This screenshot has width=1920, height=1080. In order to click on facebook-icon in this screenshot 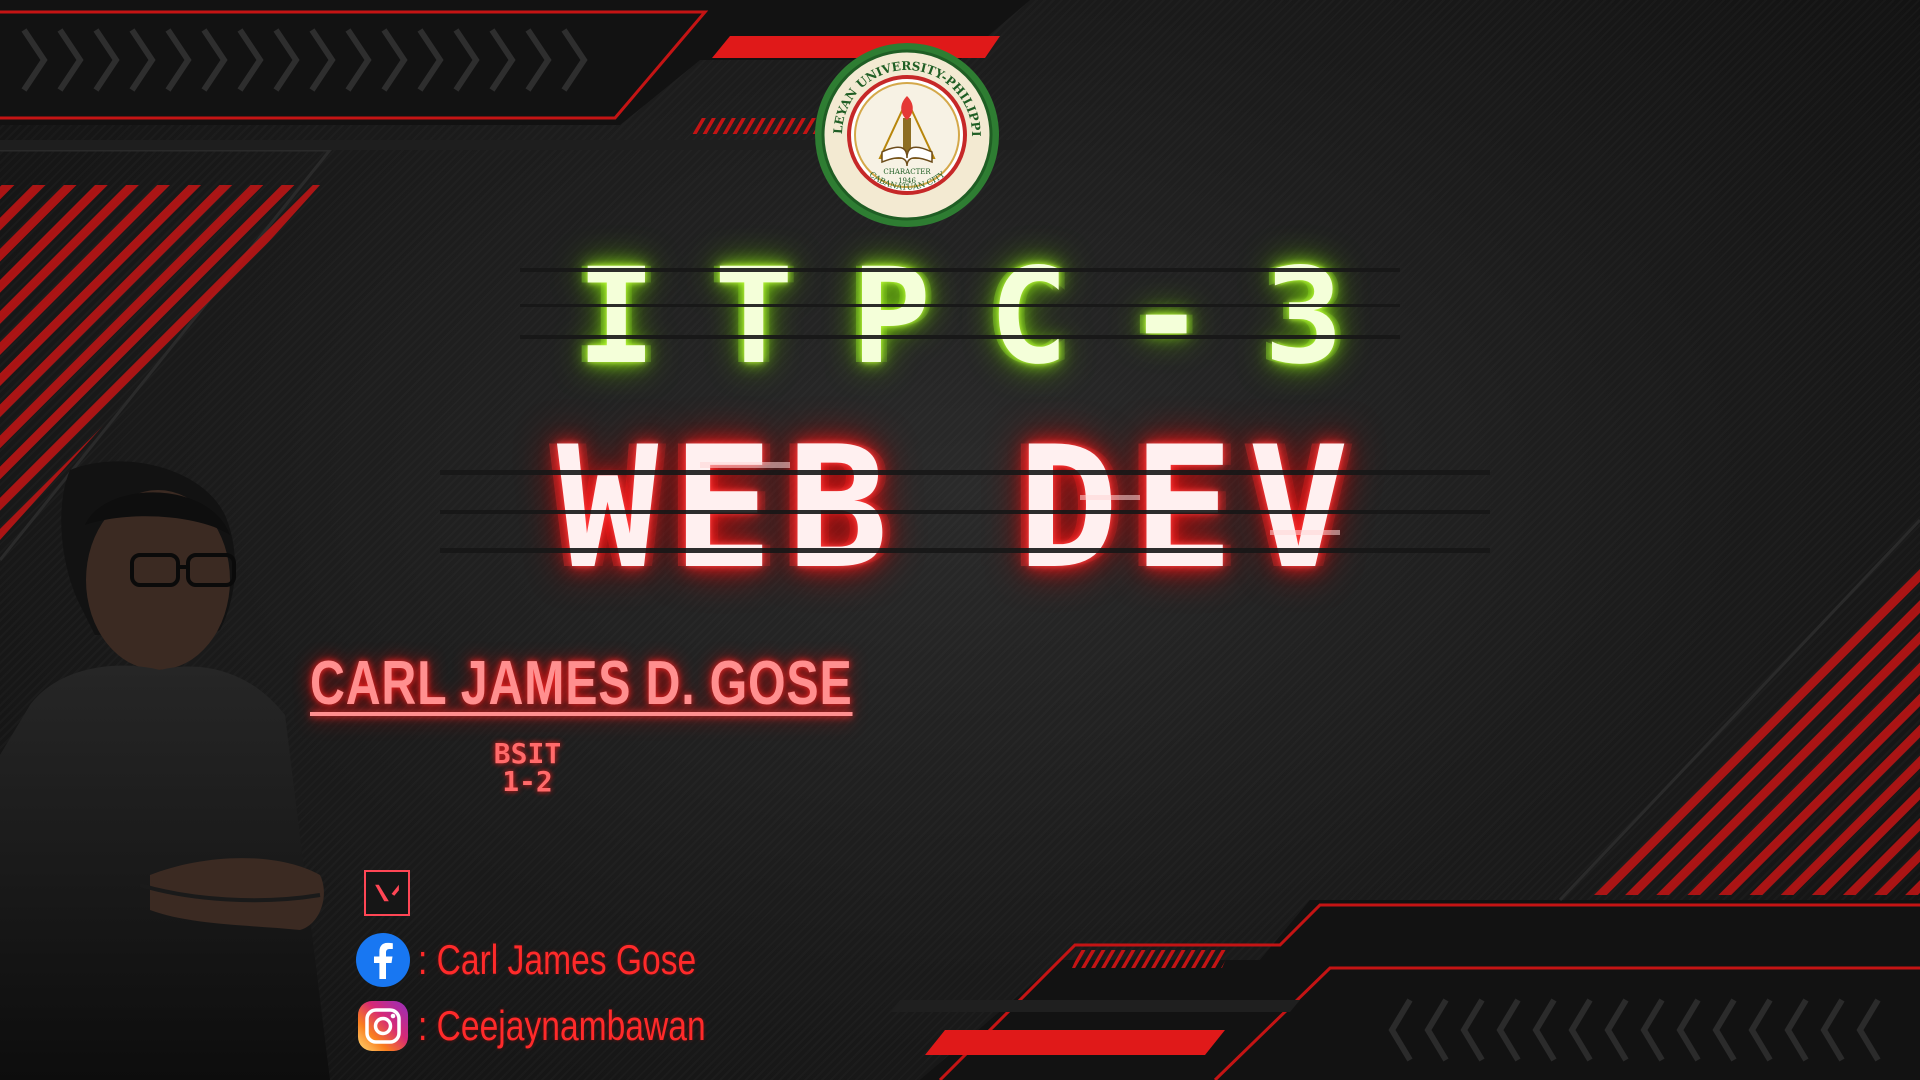, I will do `click(383, 960)`.